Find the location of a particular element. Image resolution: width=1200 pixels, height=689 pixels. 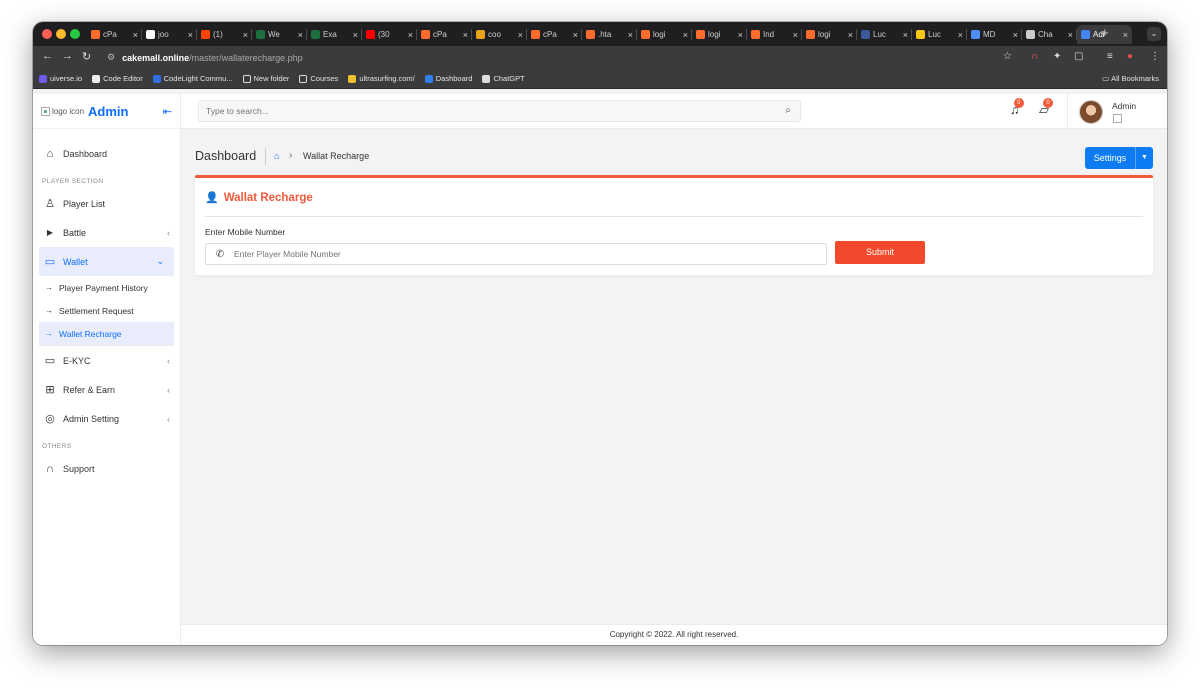

bookmark-code-editor: Code Editor is located at coordinates (117, 78).